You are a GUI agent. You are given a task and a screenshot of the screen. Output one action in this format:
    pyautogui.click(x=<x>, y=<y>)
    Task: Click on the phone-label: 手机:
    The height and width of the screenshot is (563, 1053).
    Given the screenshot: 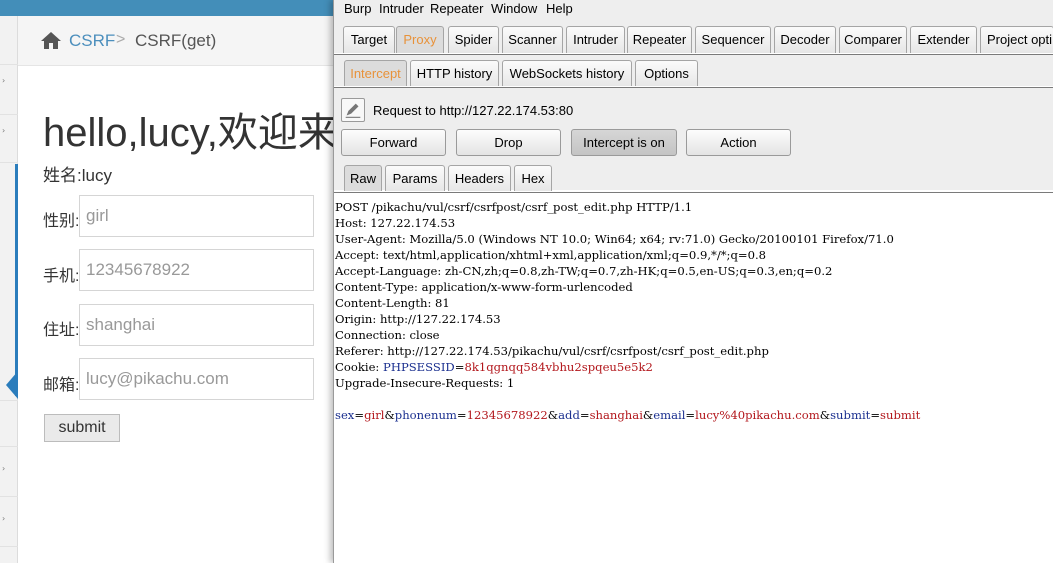 What is the action you would take?
    pyautogui.click(x=61, y=276)
    